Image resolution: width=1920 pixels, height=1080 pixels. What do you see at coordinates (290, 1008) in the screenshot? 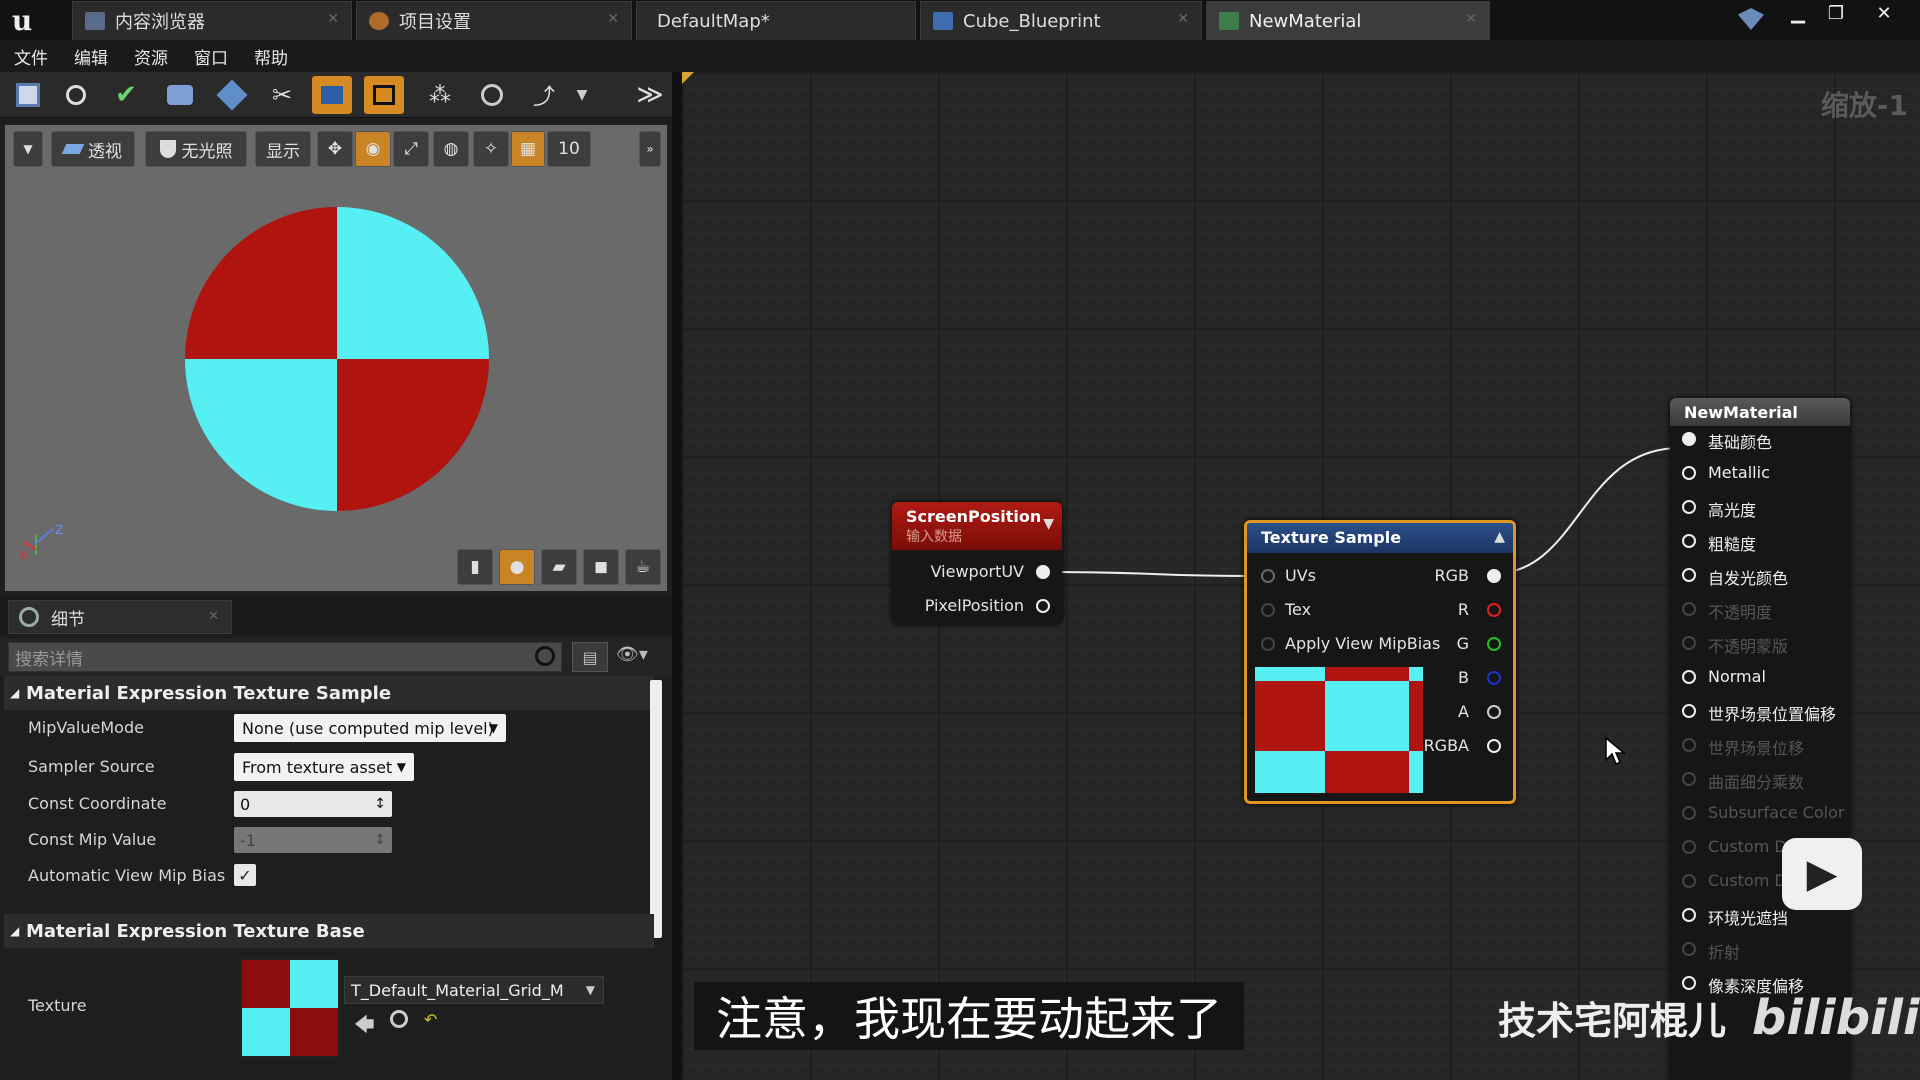
I see `texture-thumbnail` at bounding box center [290, 1008].